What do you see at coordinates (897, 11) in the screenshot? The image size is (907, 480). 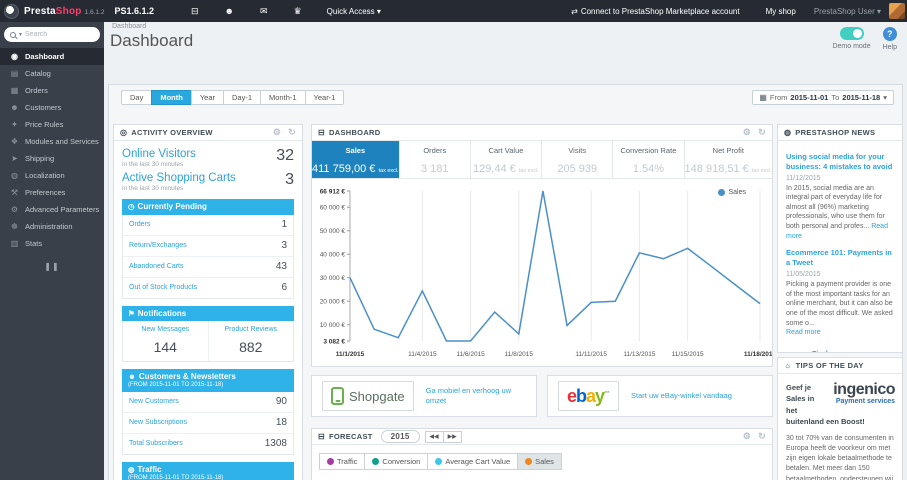 I see `user-avatar` at bounding box center [897, 11].